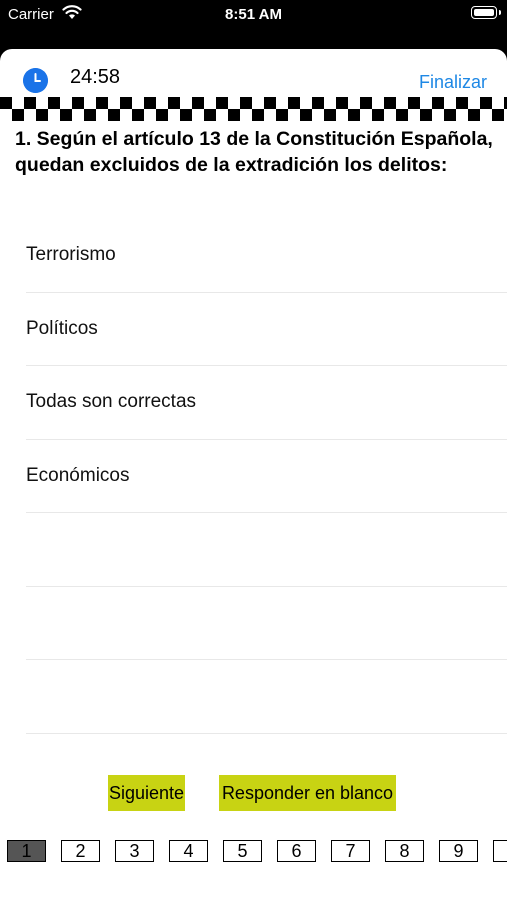 The width and height of the screenshot is (507, 900). What do you see at coordinates (188, 851) in the screenshot?
I see `page-button: 4` at bounding box center [188, 851].